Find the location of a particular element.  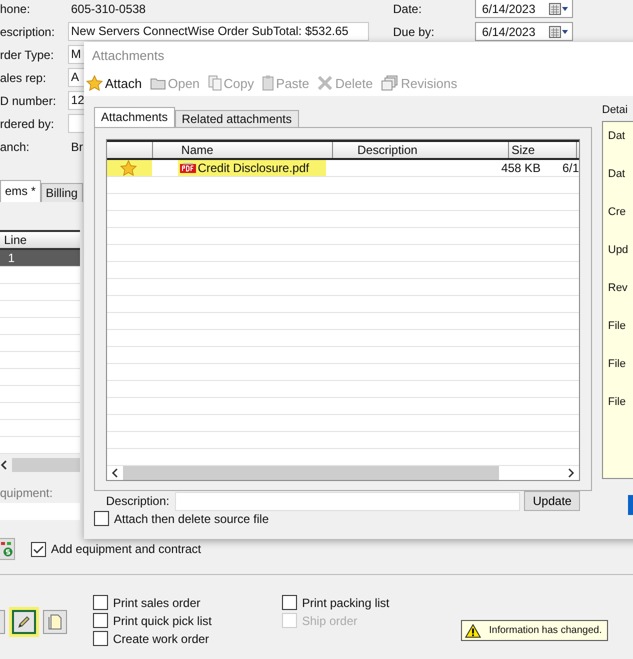

tab: Billing is located at coordinates (61, 192).